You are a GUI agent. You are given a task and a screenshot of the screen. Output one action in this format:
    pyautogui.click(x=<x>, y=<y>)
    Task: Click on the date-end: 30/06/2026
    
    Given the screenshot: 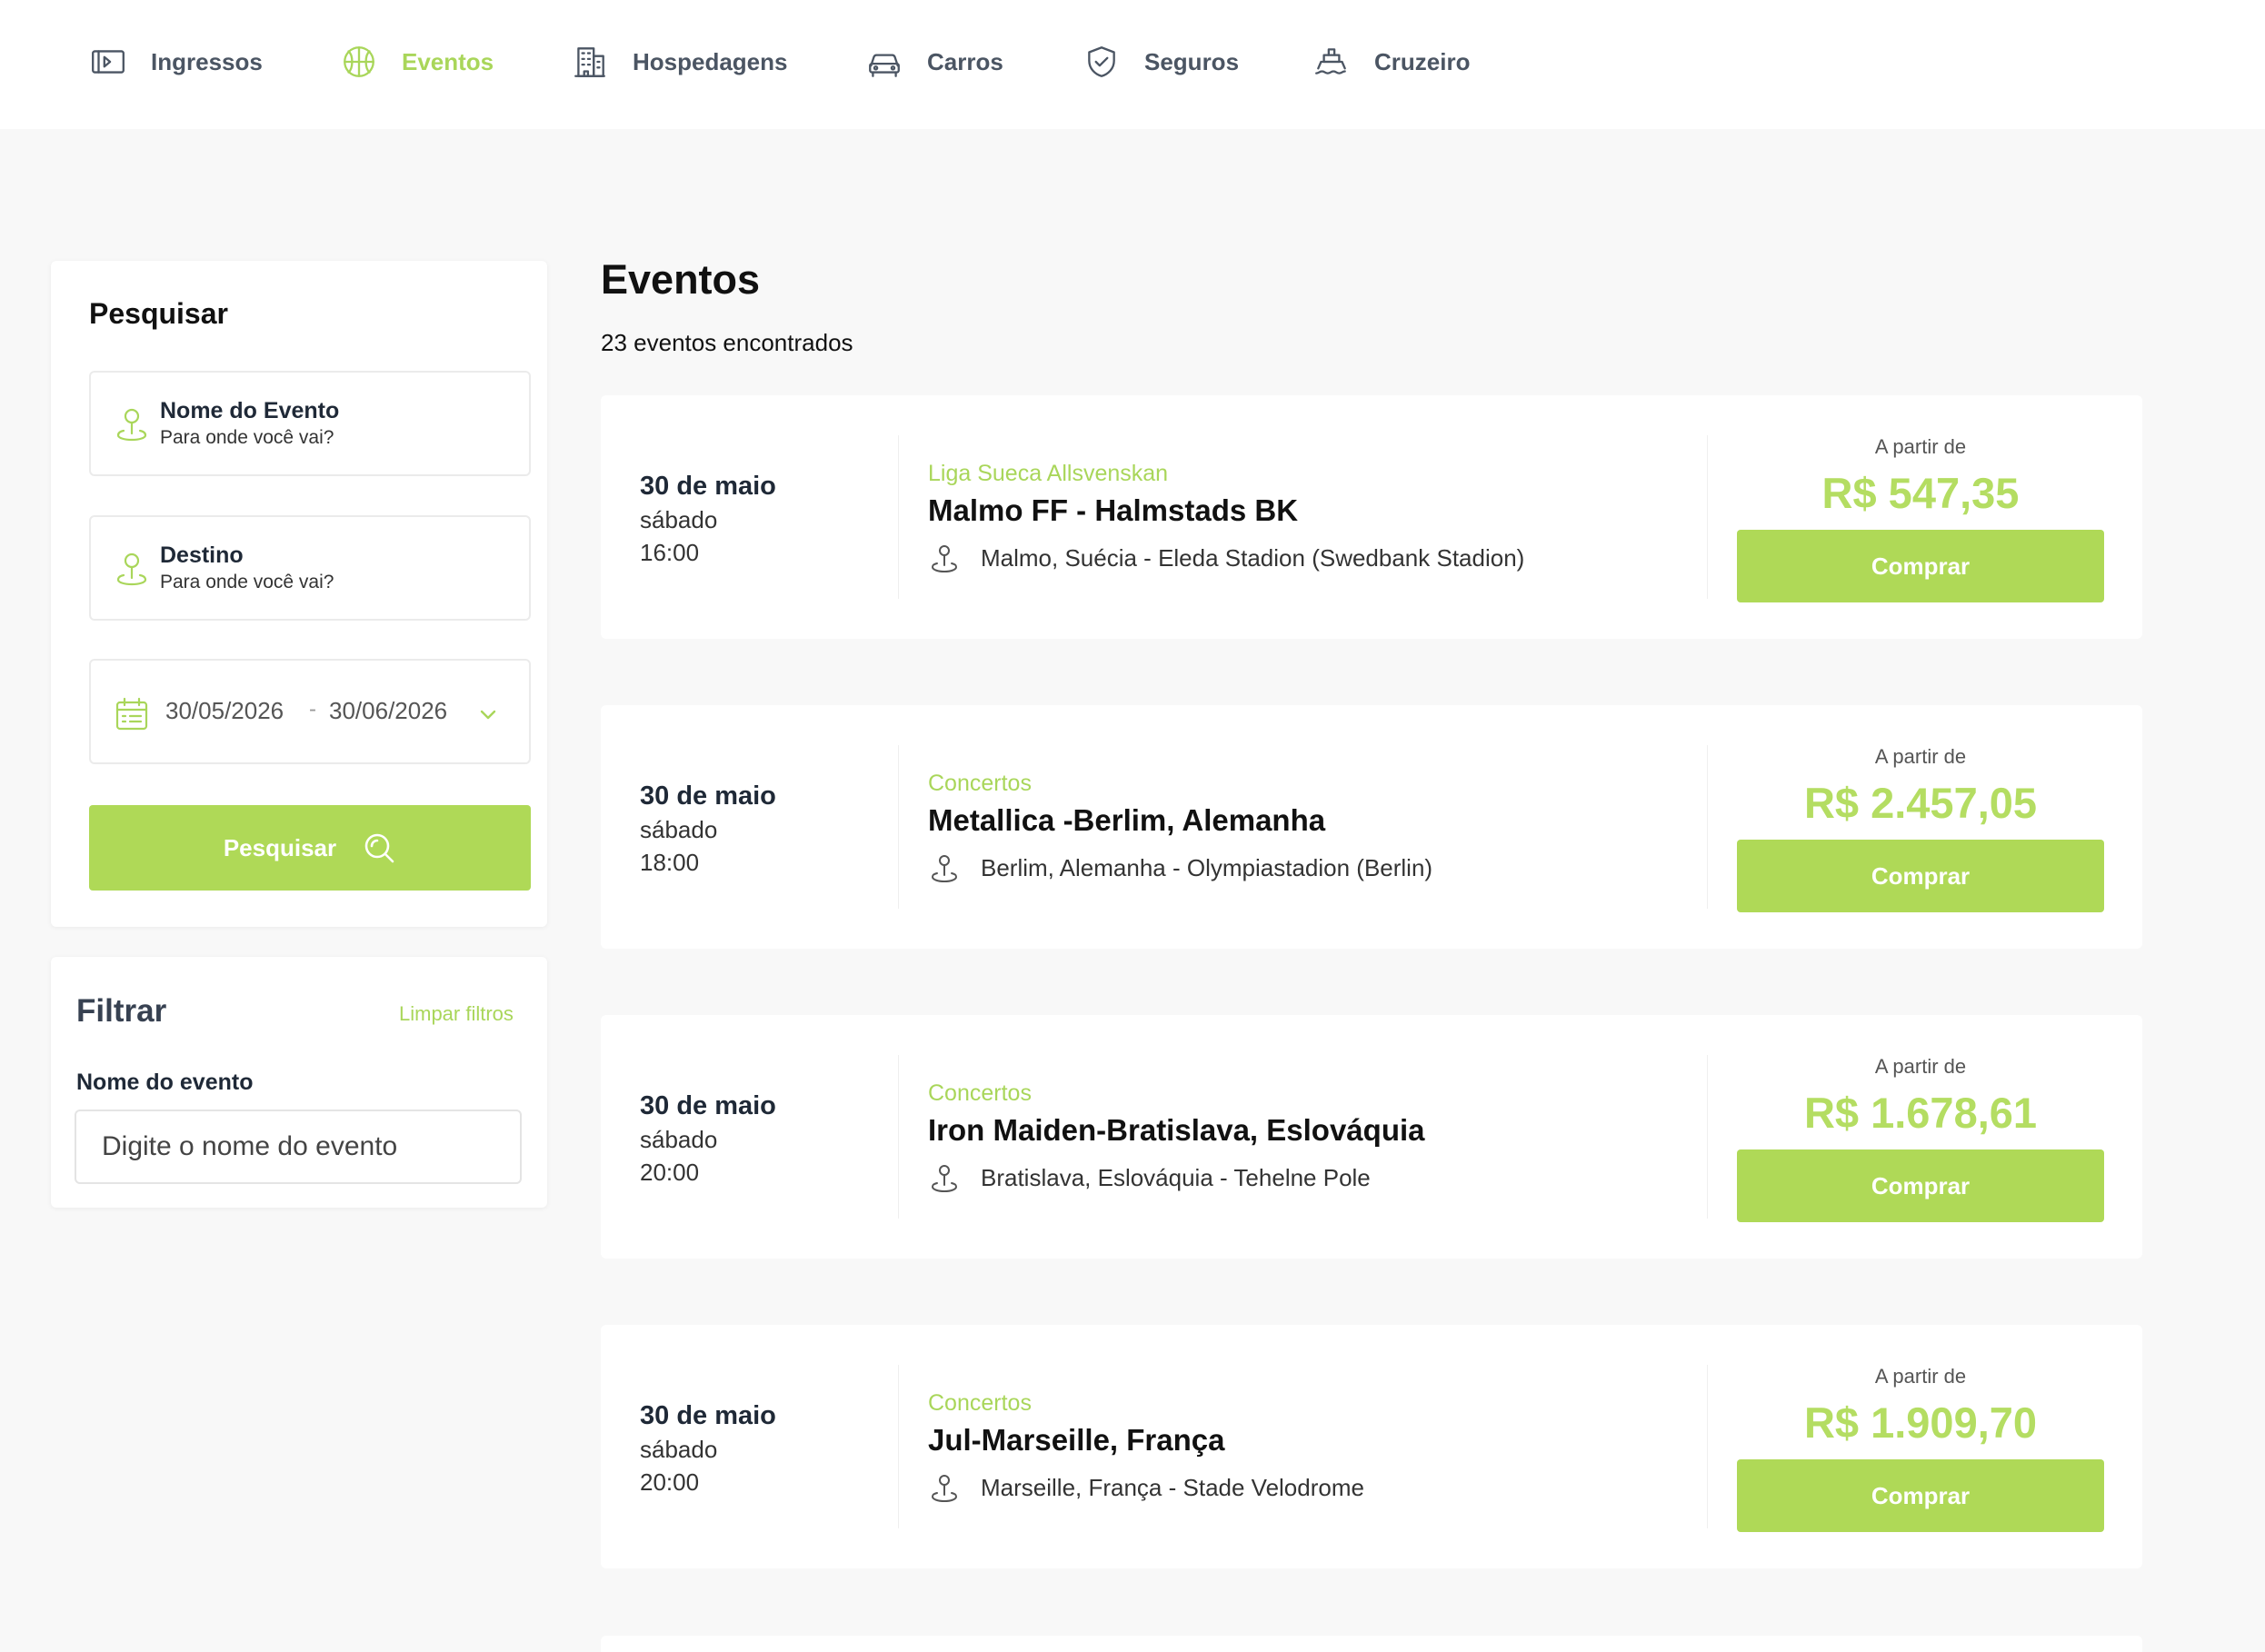 What is the action you would take?
    pyautogui.click(x=388, y=710)
    